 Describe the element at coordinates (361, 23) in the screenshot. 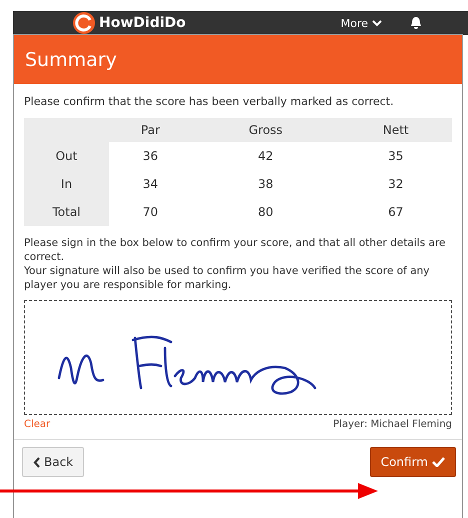

I see `more-menu: More` at that location.